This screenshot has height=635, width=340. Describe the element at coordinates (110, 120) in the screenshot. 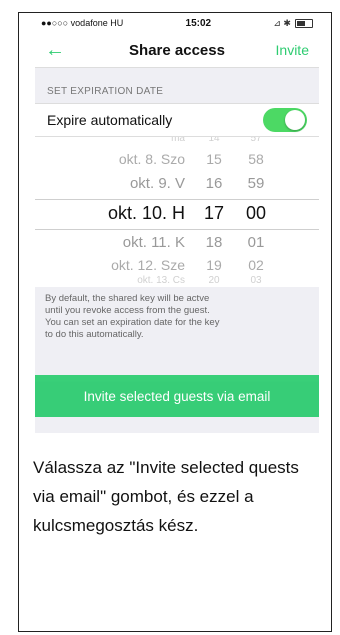

I see `expire-label: Expire automatically` at that location.